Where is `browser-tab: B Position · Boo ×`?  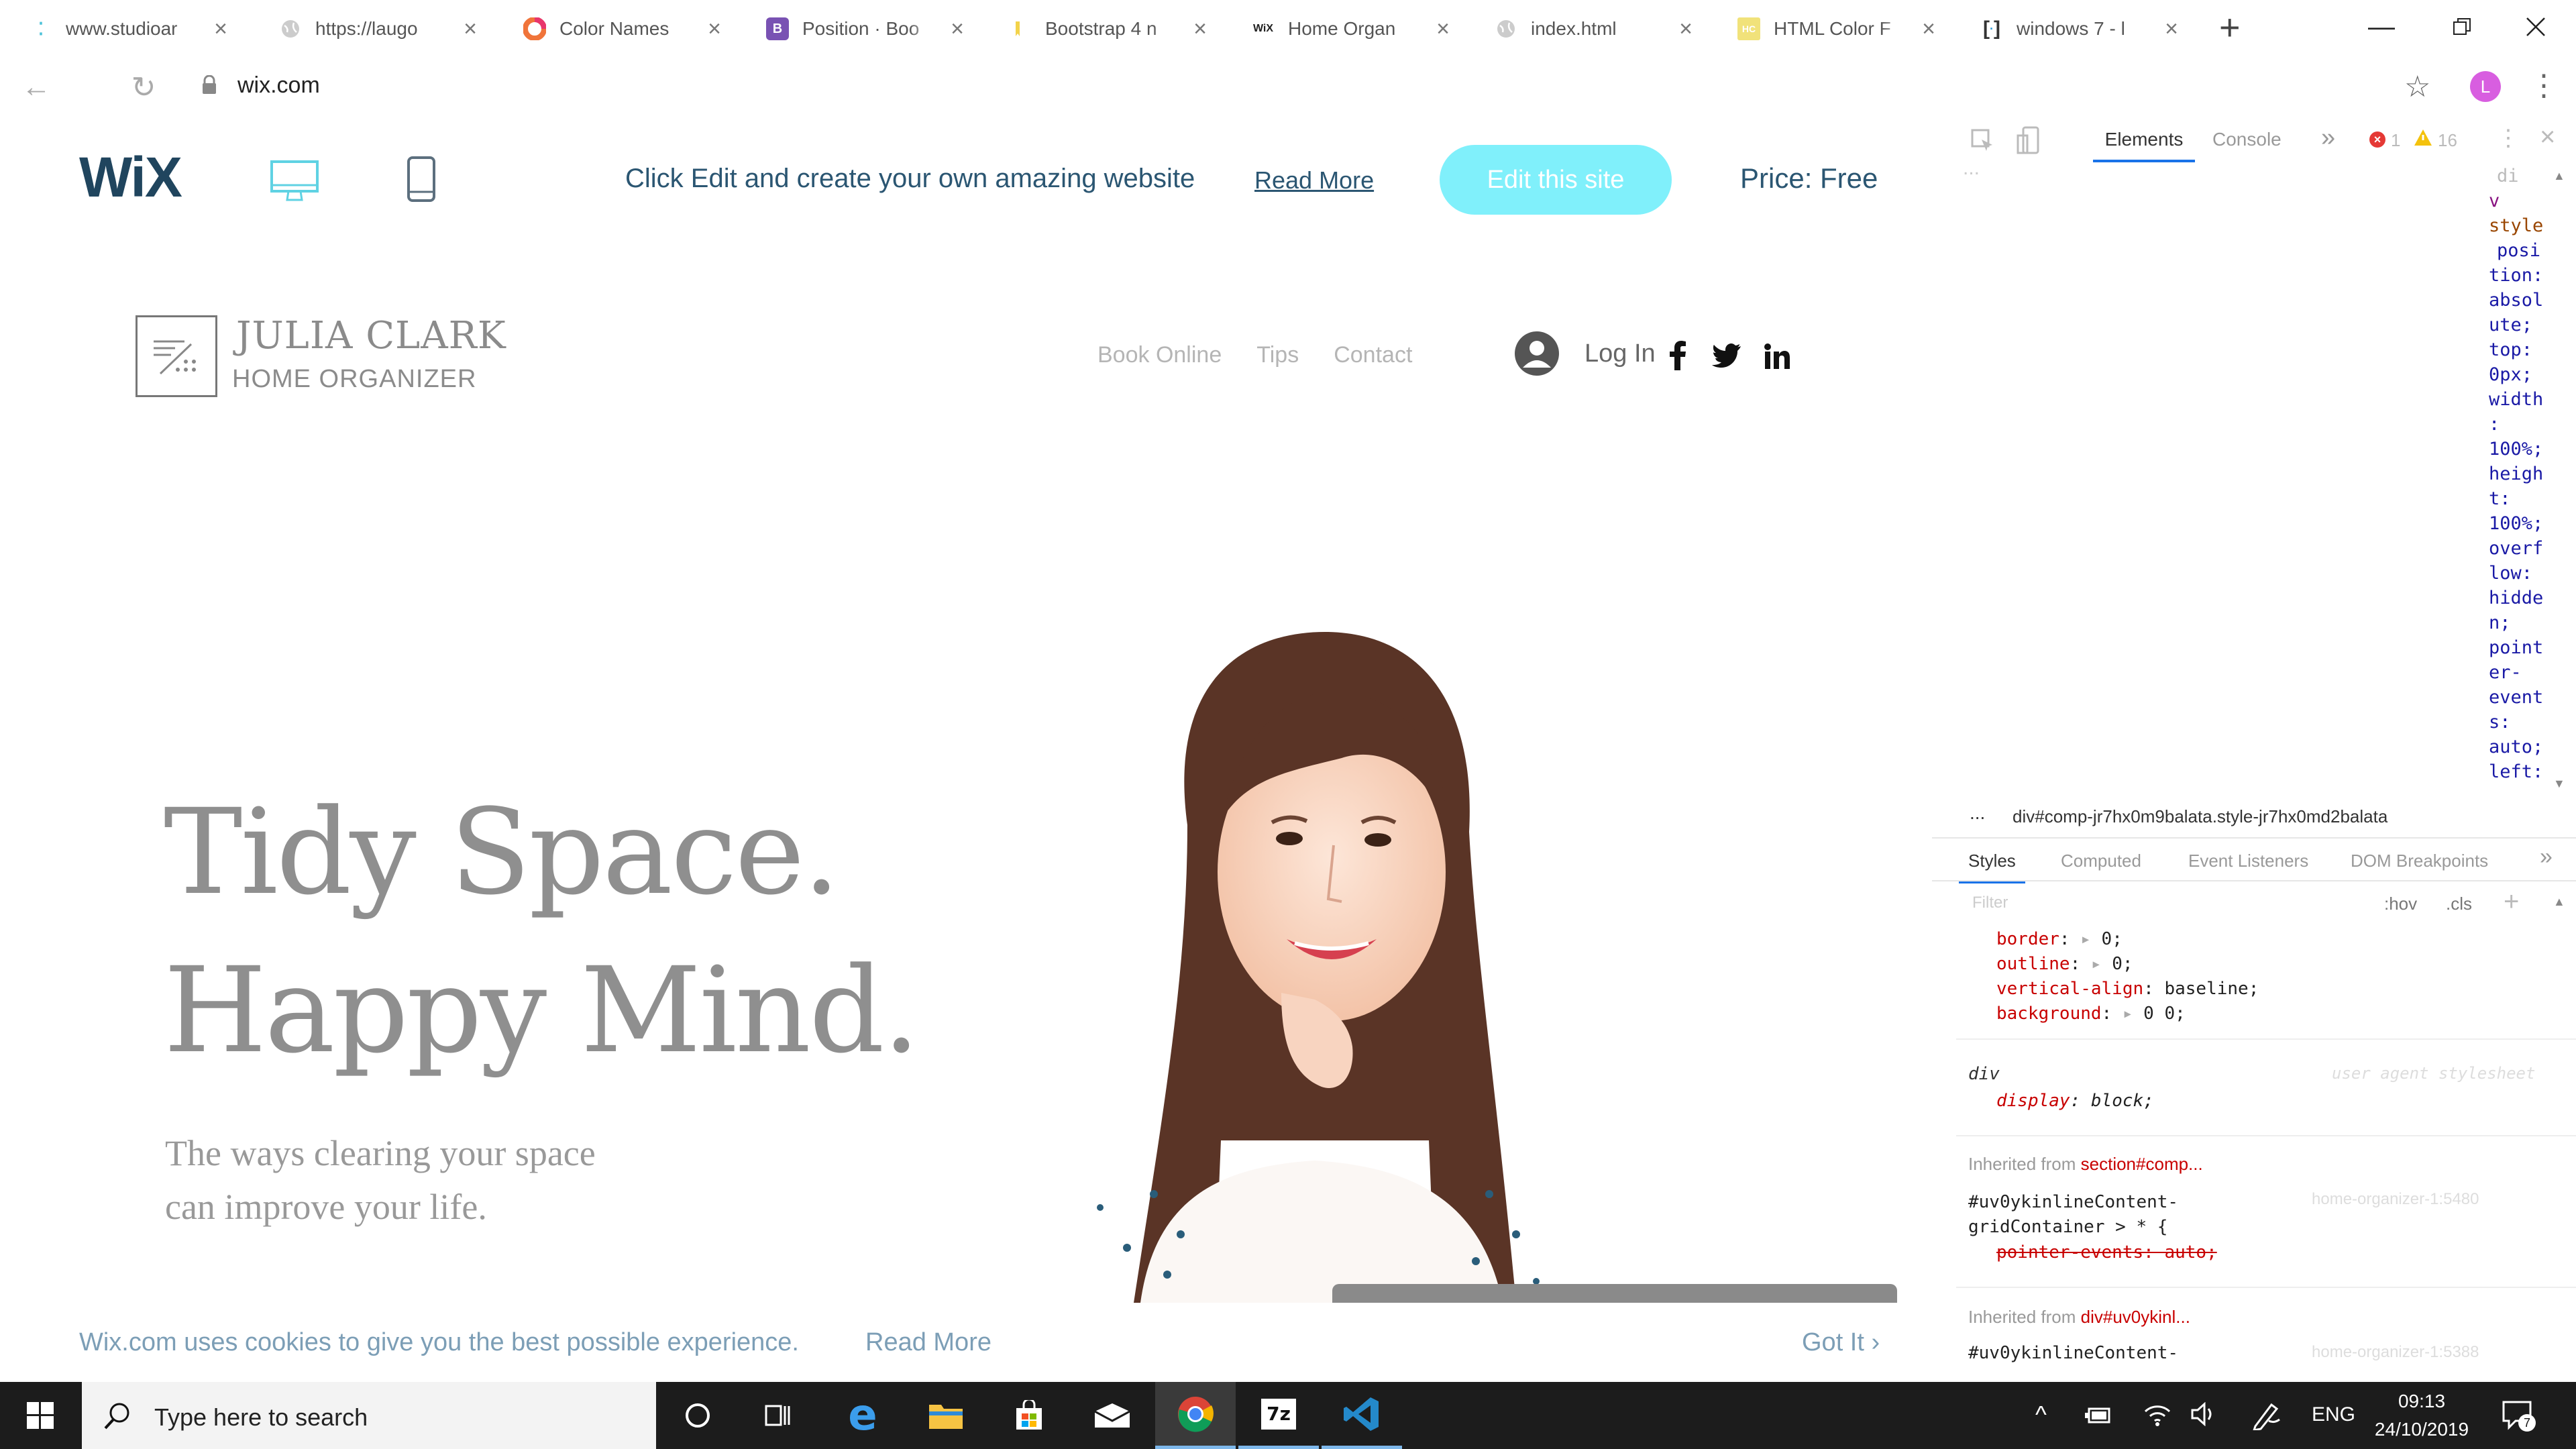
browser-tab: B Position · Boo × is located at coordinates (859, 29).